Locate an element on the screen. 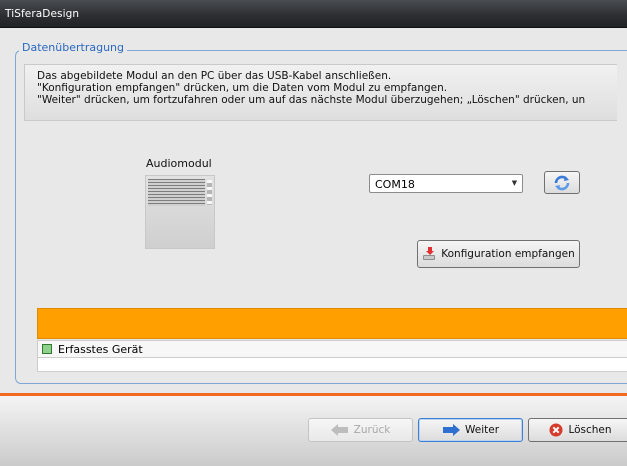  back-button: Zurück is located at coordinates (360, 430).